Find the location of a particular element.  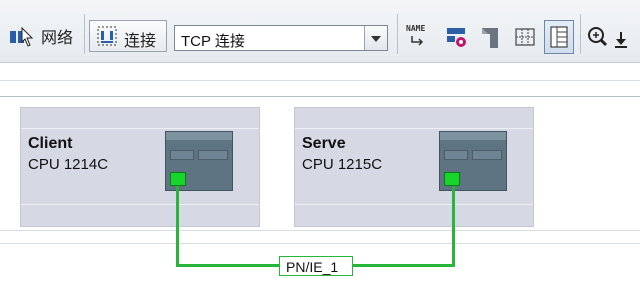

zoom-icon is located at coordinates (599, 37).